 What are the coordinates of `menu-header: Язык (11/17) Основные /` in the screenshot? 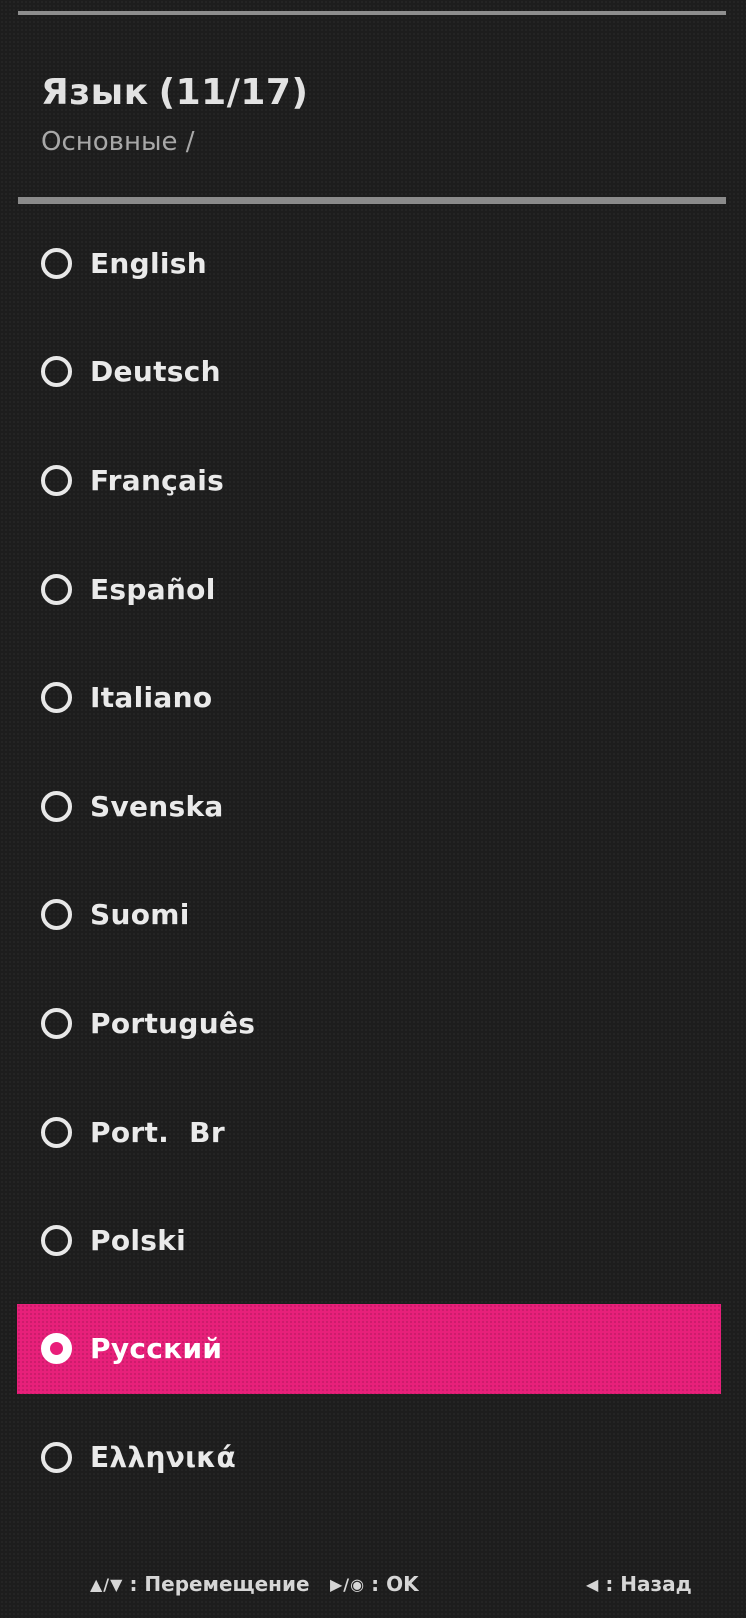 It's located at (381, 115).